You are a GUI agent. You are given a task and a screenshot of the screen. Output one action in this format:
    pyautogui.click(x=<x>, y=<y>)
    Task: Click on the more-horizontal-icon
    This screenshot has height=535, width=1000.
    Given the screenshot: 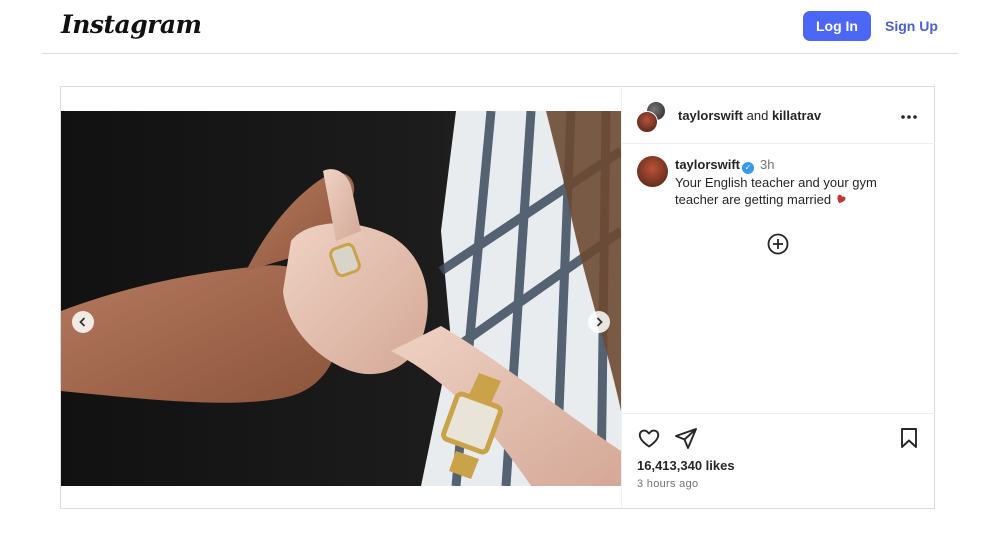 What is the action you would take?
    pyautogui.click(x=909, y=117)
    